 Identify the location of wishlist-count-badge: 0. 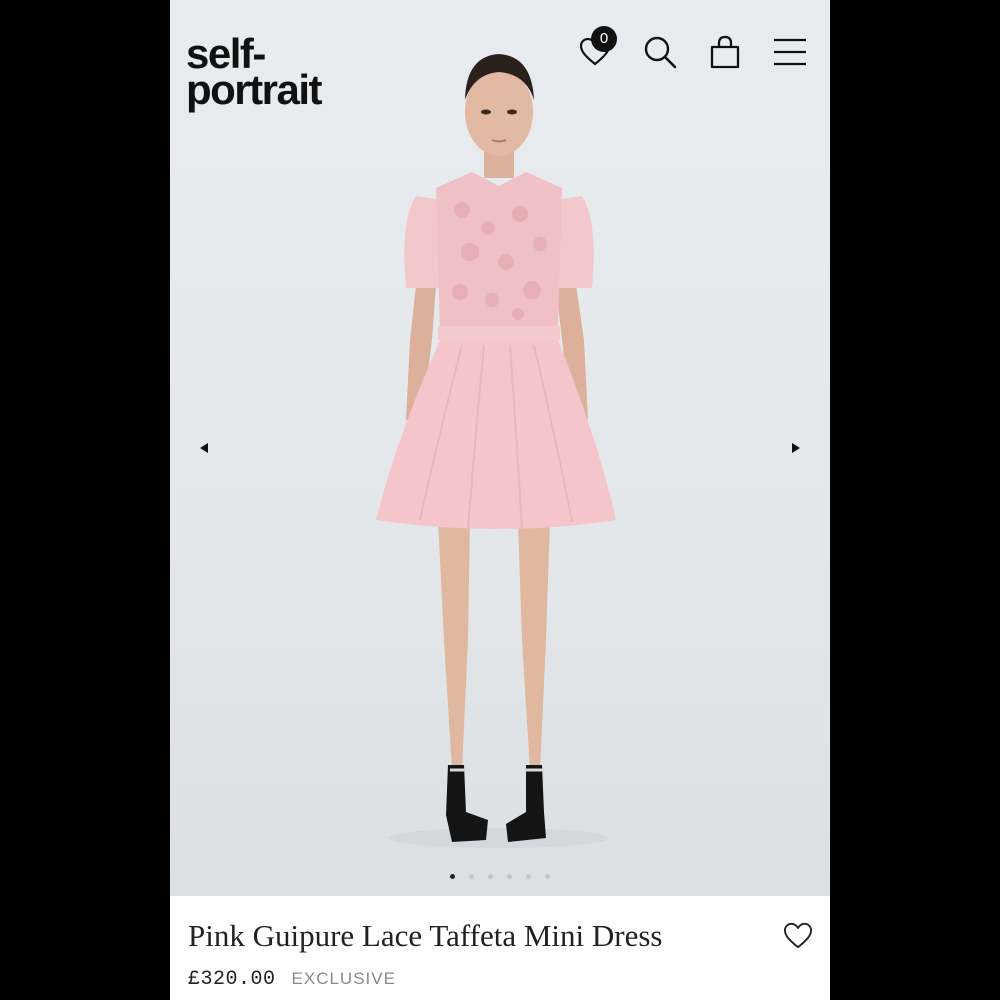
(604, 39).